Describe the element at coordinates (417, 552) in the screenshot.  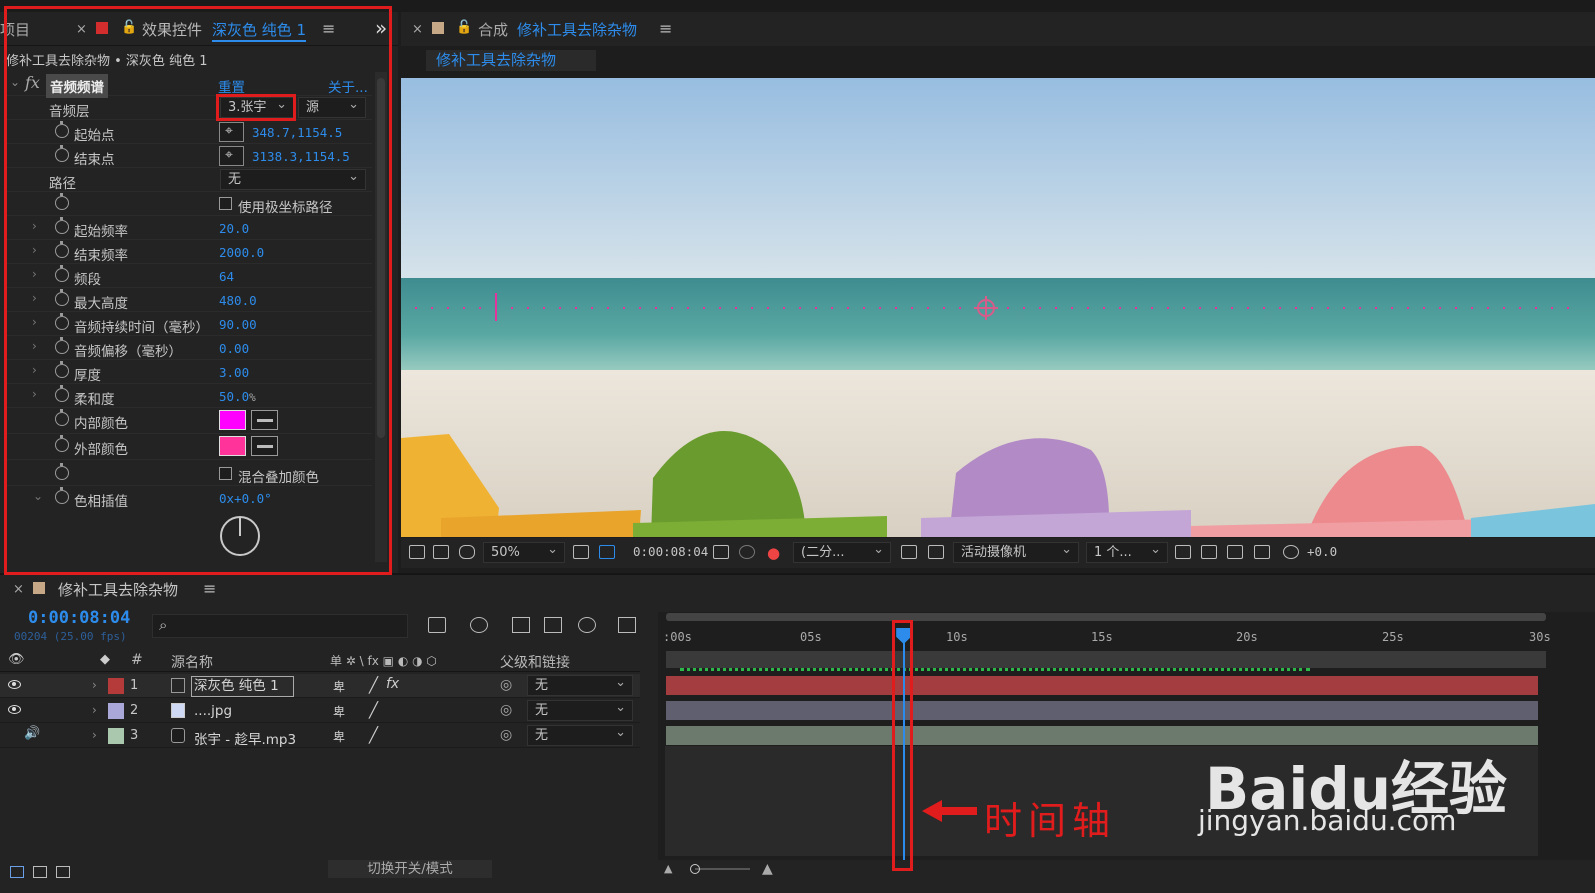
I see `always-preview-icon` at that location.